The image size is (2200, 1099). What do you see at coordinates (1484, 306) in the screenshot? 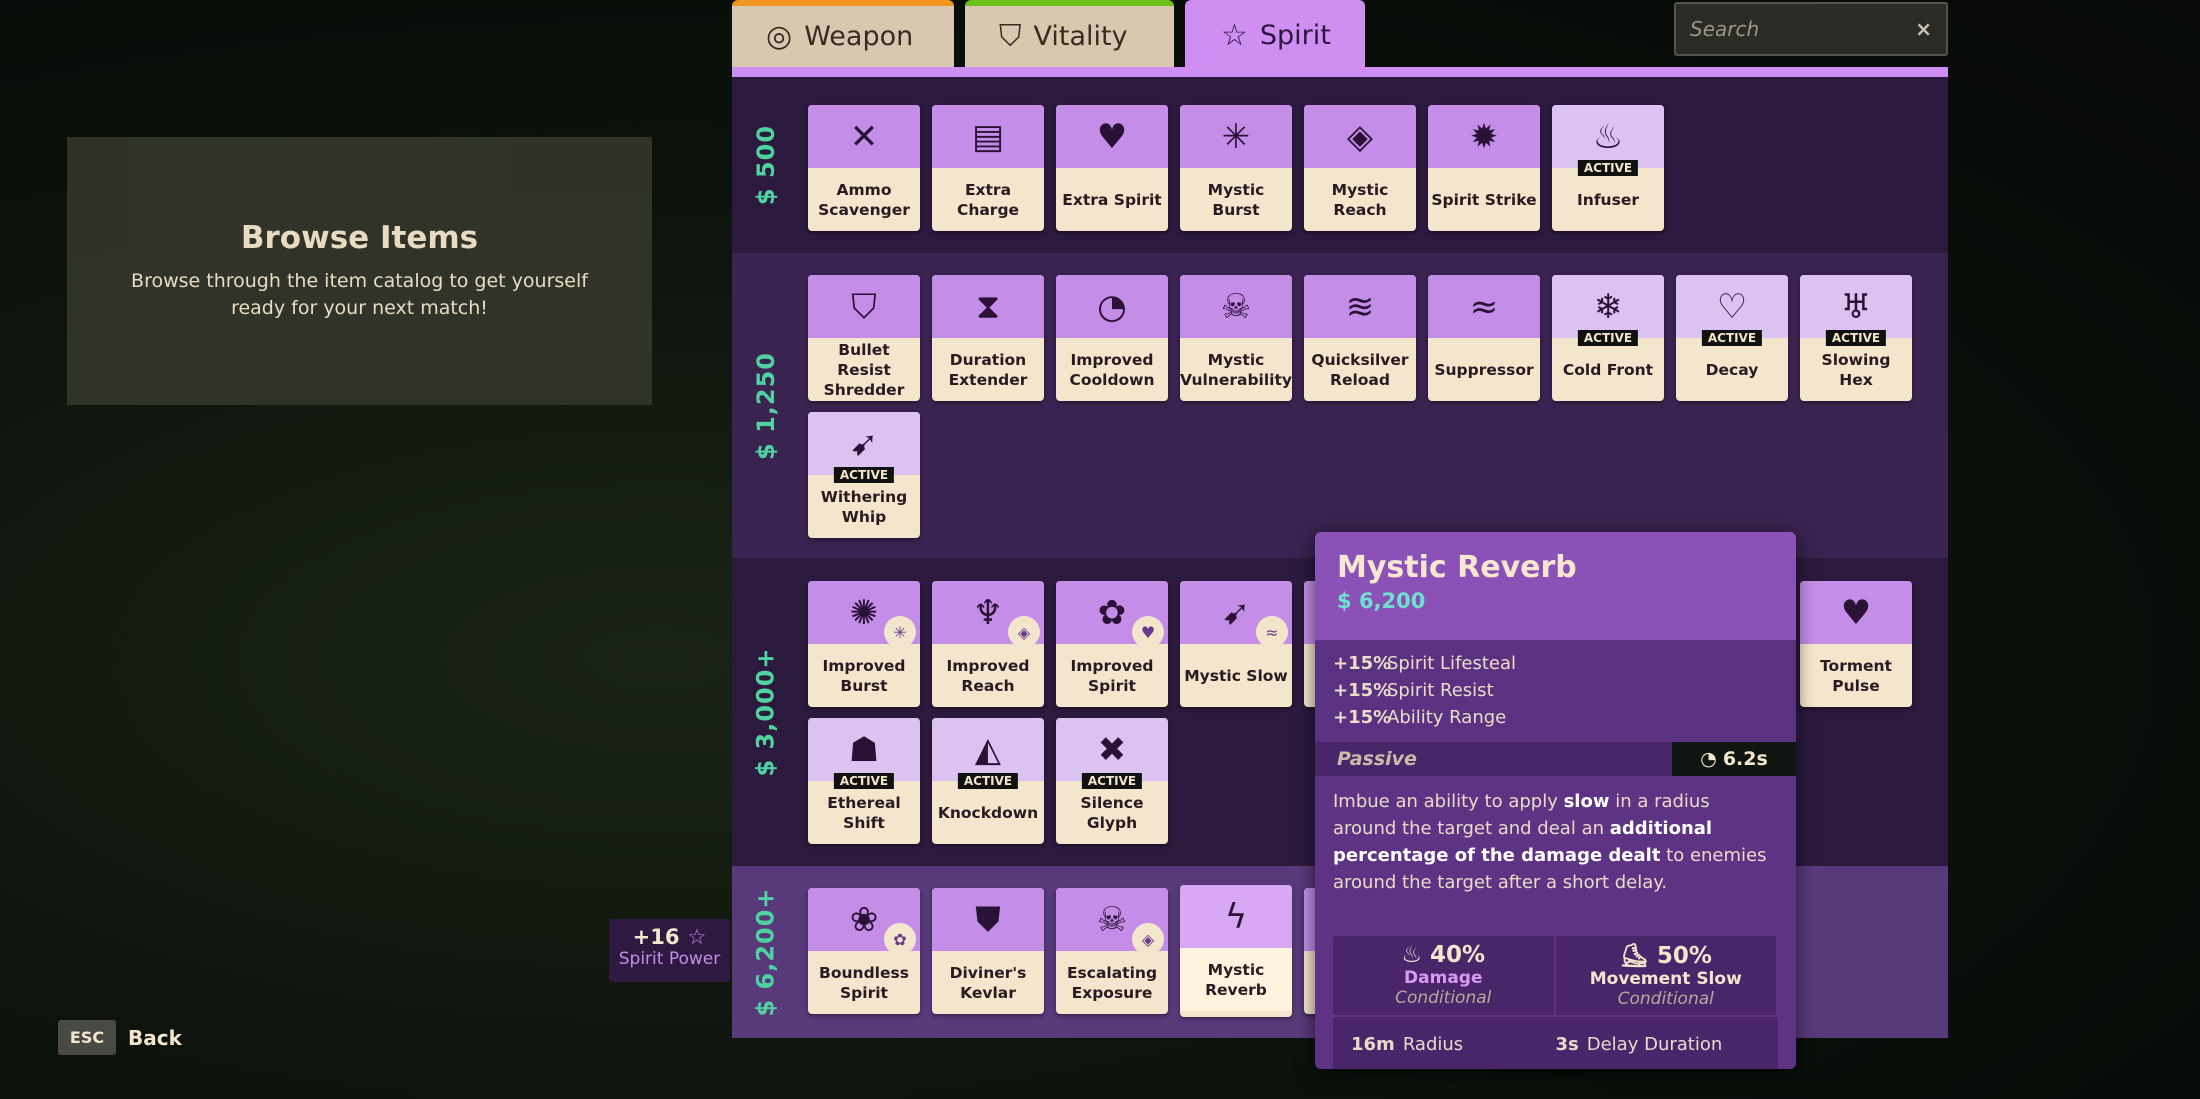
I see `item-icon: ≈` at bounding box center [1484, 306].